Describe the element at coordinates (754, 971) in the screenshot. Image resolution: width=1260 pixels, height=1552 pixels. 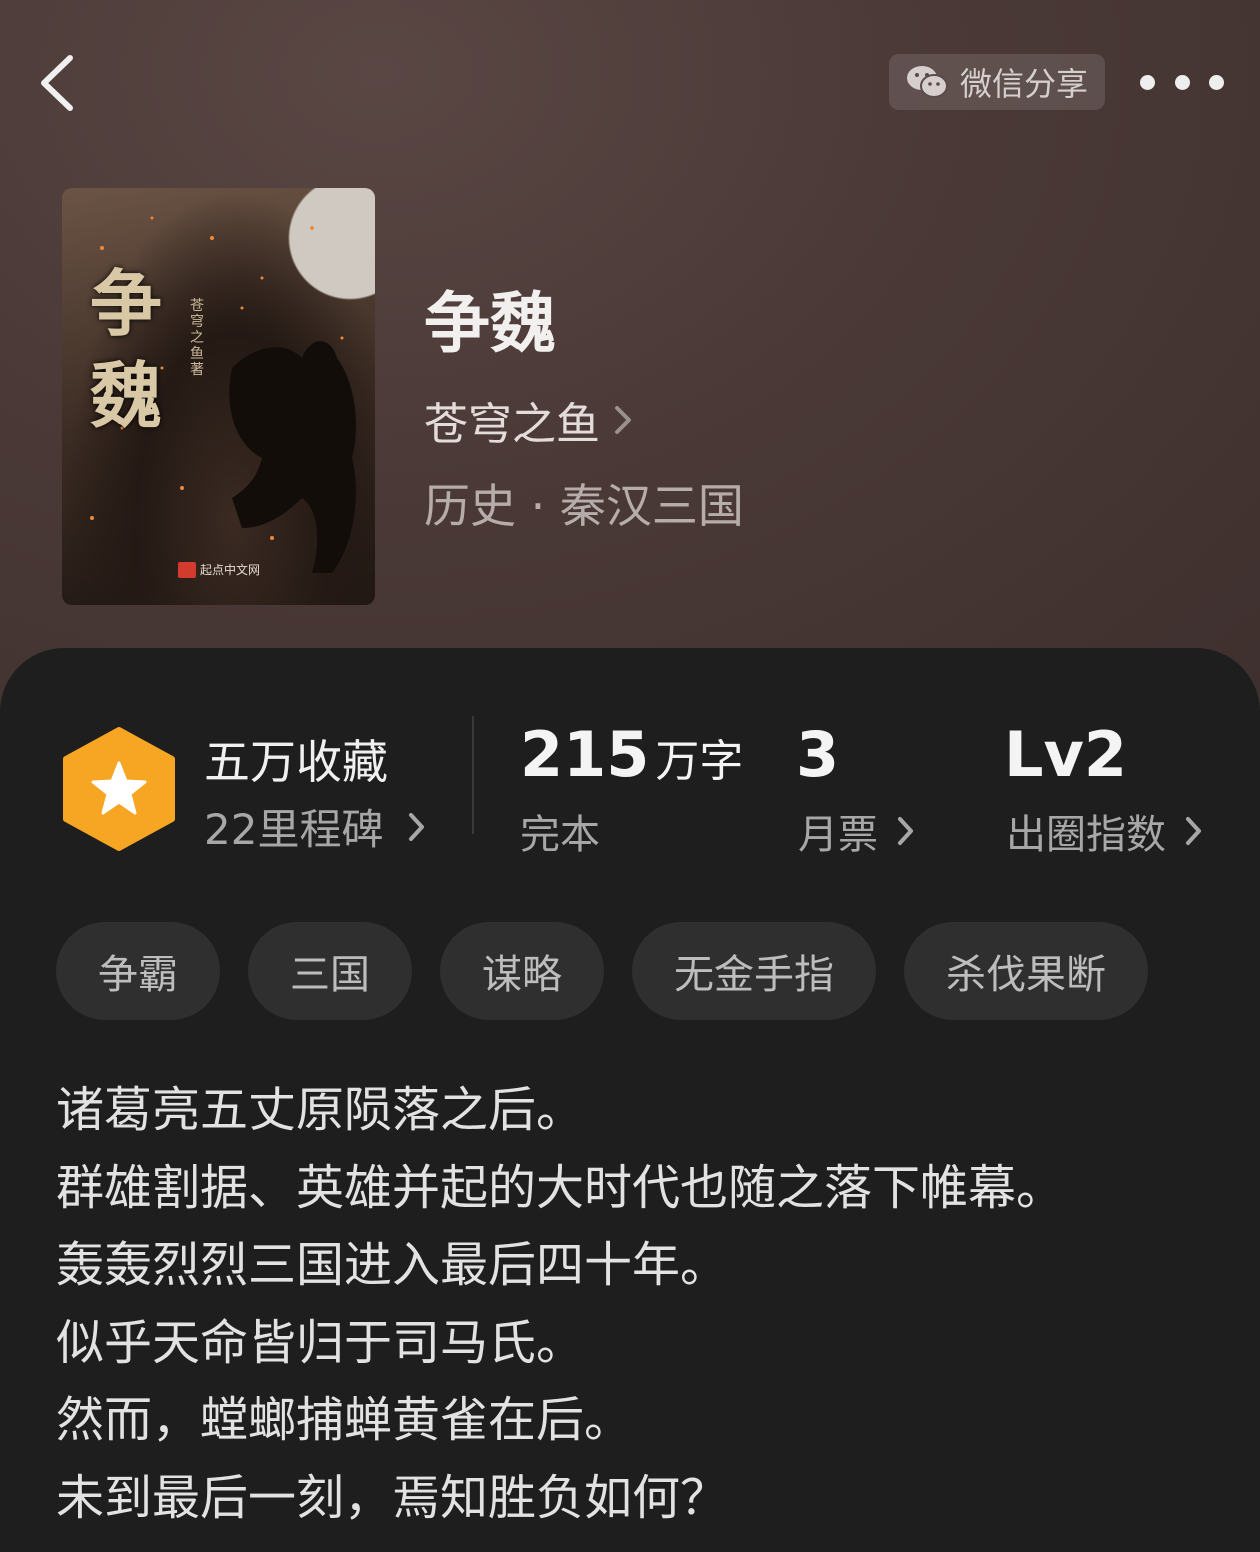
I see `tag-chip: 无金手指` at that location.